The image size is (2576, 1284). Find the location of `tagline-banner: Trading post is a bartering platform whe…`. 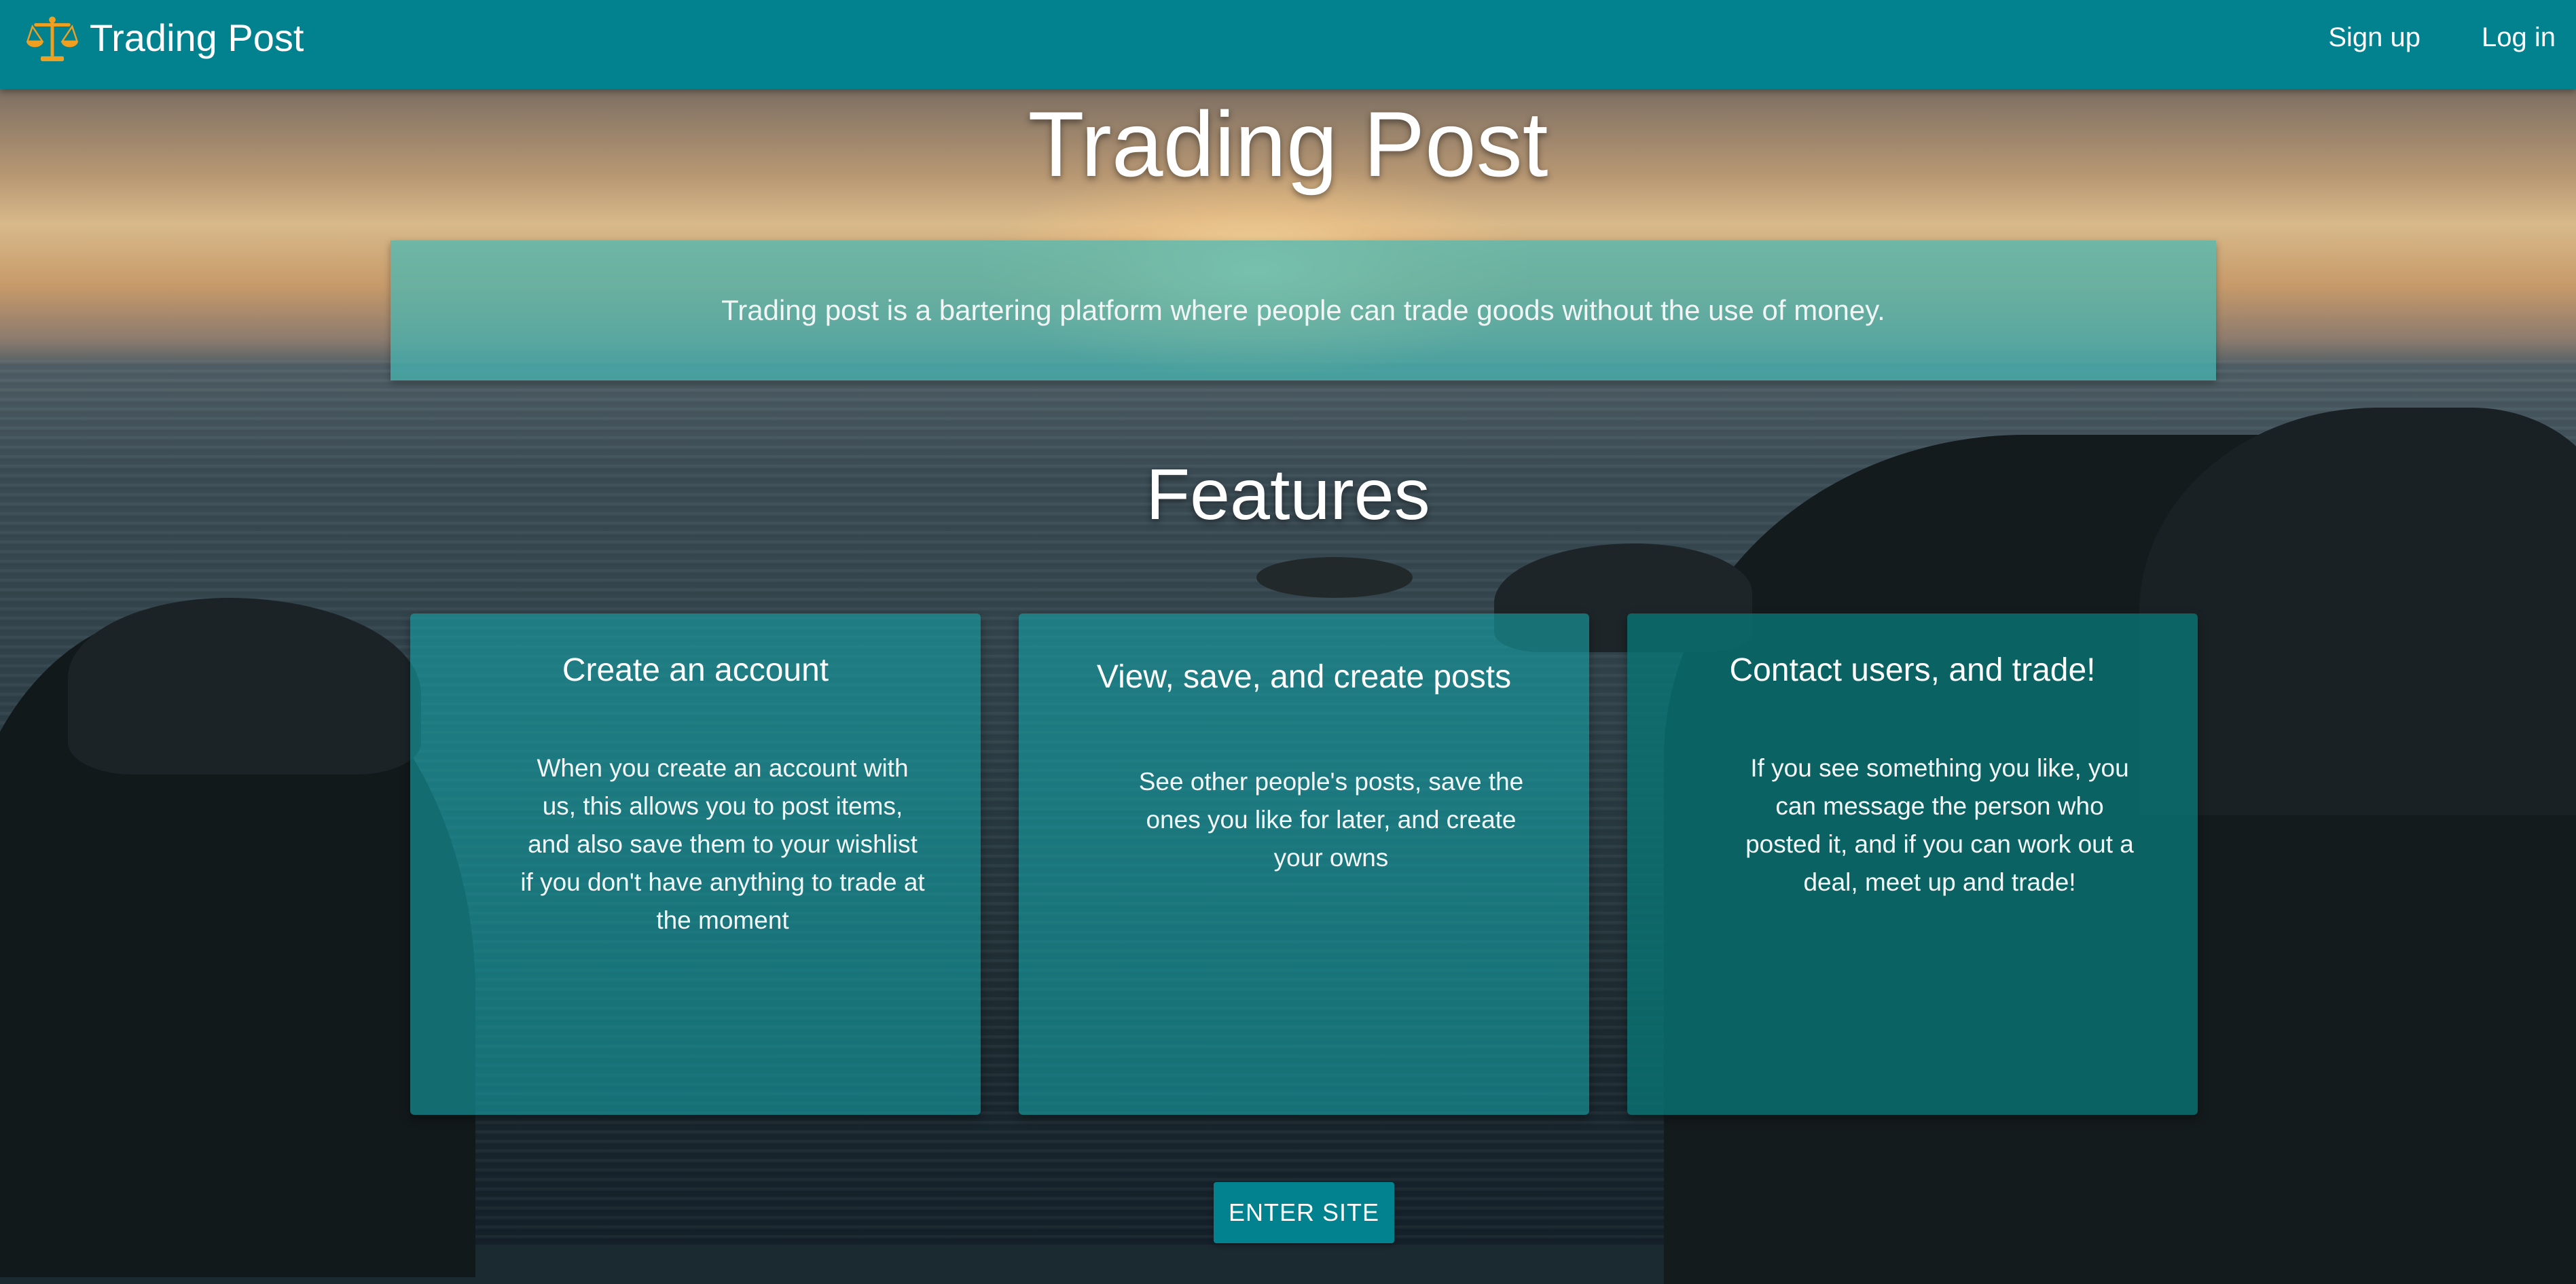

tagline-banner: Trading post is a bartering platform whe… is located at coordinates (1303, 310).